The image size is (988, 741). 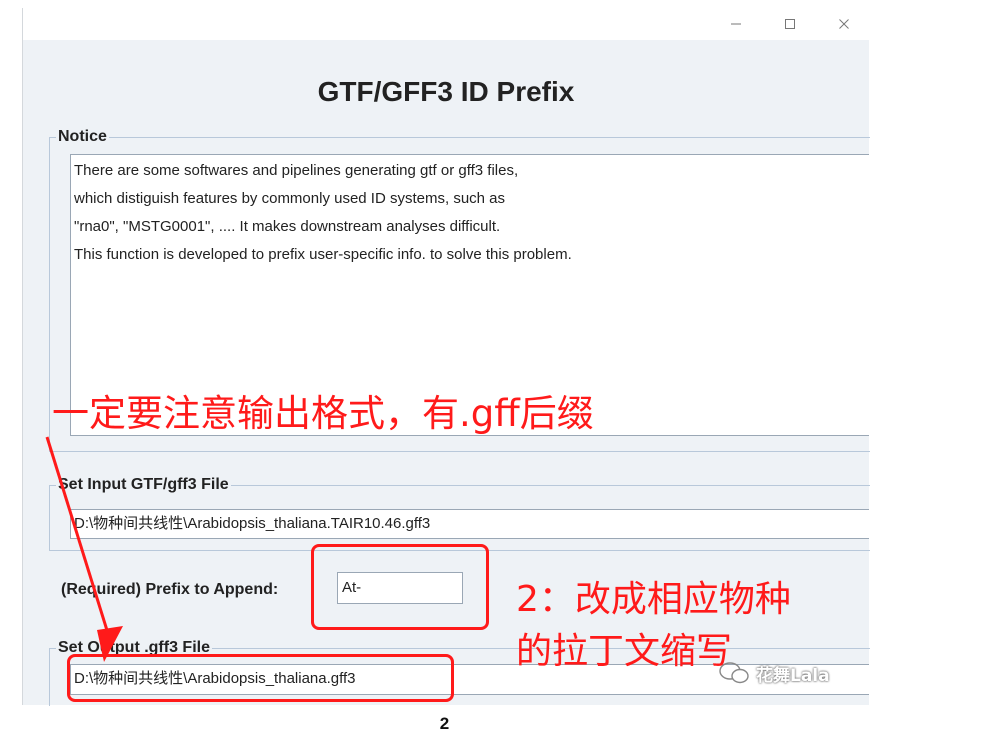 What do you see at coordinates (444, 723) in the screenshot?
I see `figure-caption: 2` at bounding box center [444, 723].